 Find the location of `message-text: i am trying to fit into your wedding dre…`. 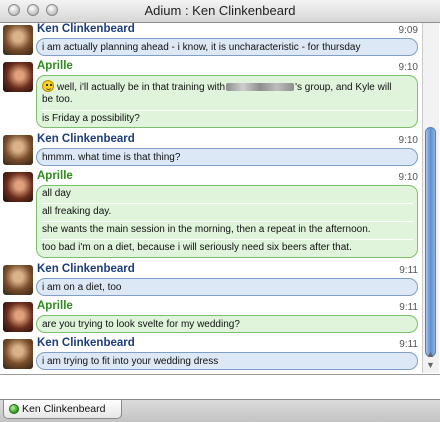

message-text: i am trying to fit into your wedding dre… is located at coordinates (130, 361).